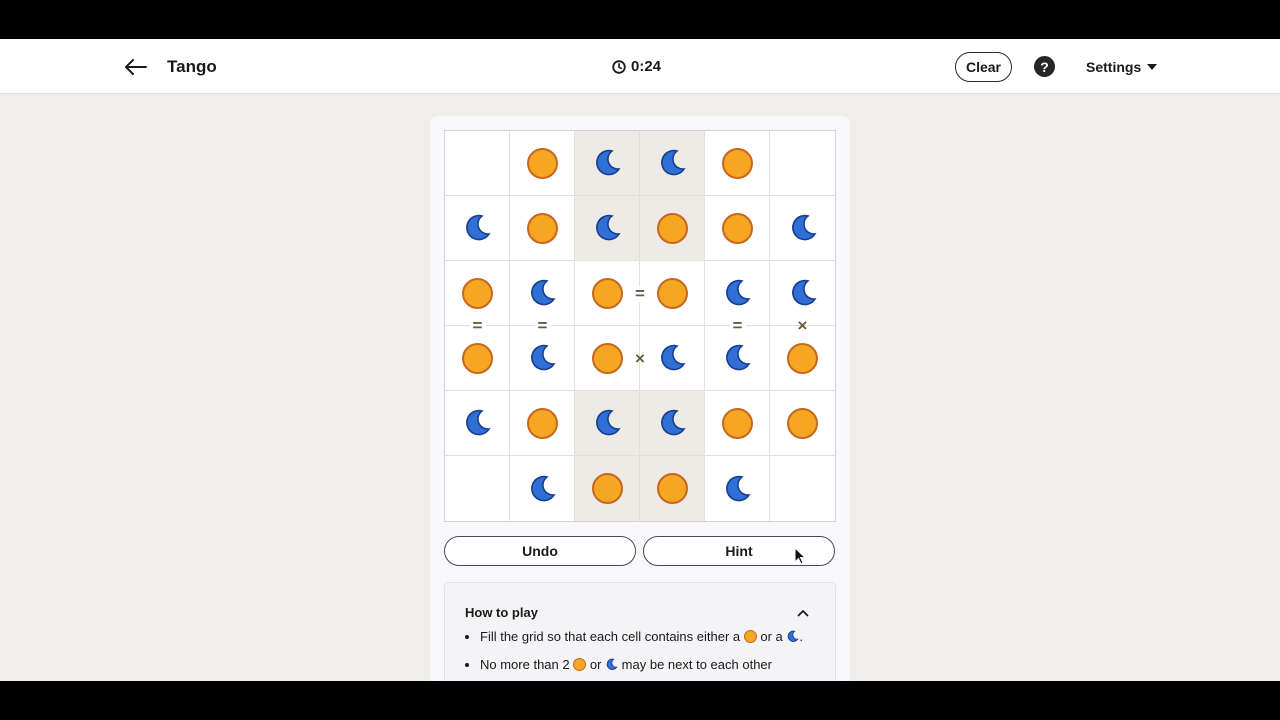  Describe the element at coordinates (800, 556) in the screenshot. I see `mouse-pointer-icon` at that location.